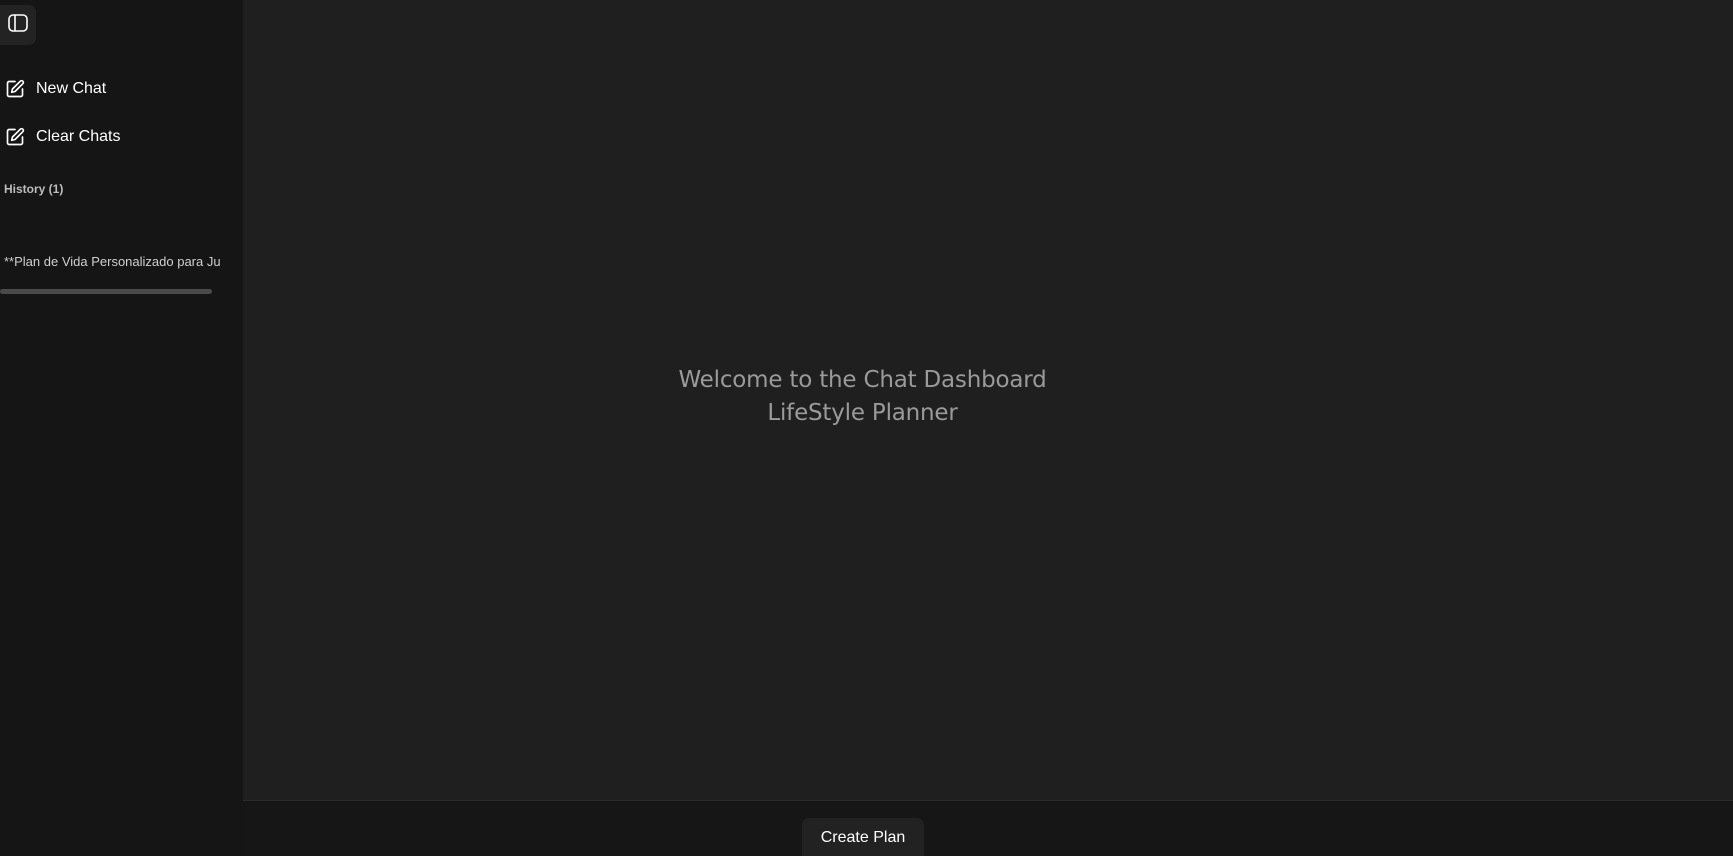  What do you see at coordinates (14, 25) in the screenshot?
I see `sidebar-toggle-icon` at bounding box center [14, 25].